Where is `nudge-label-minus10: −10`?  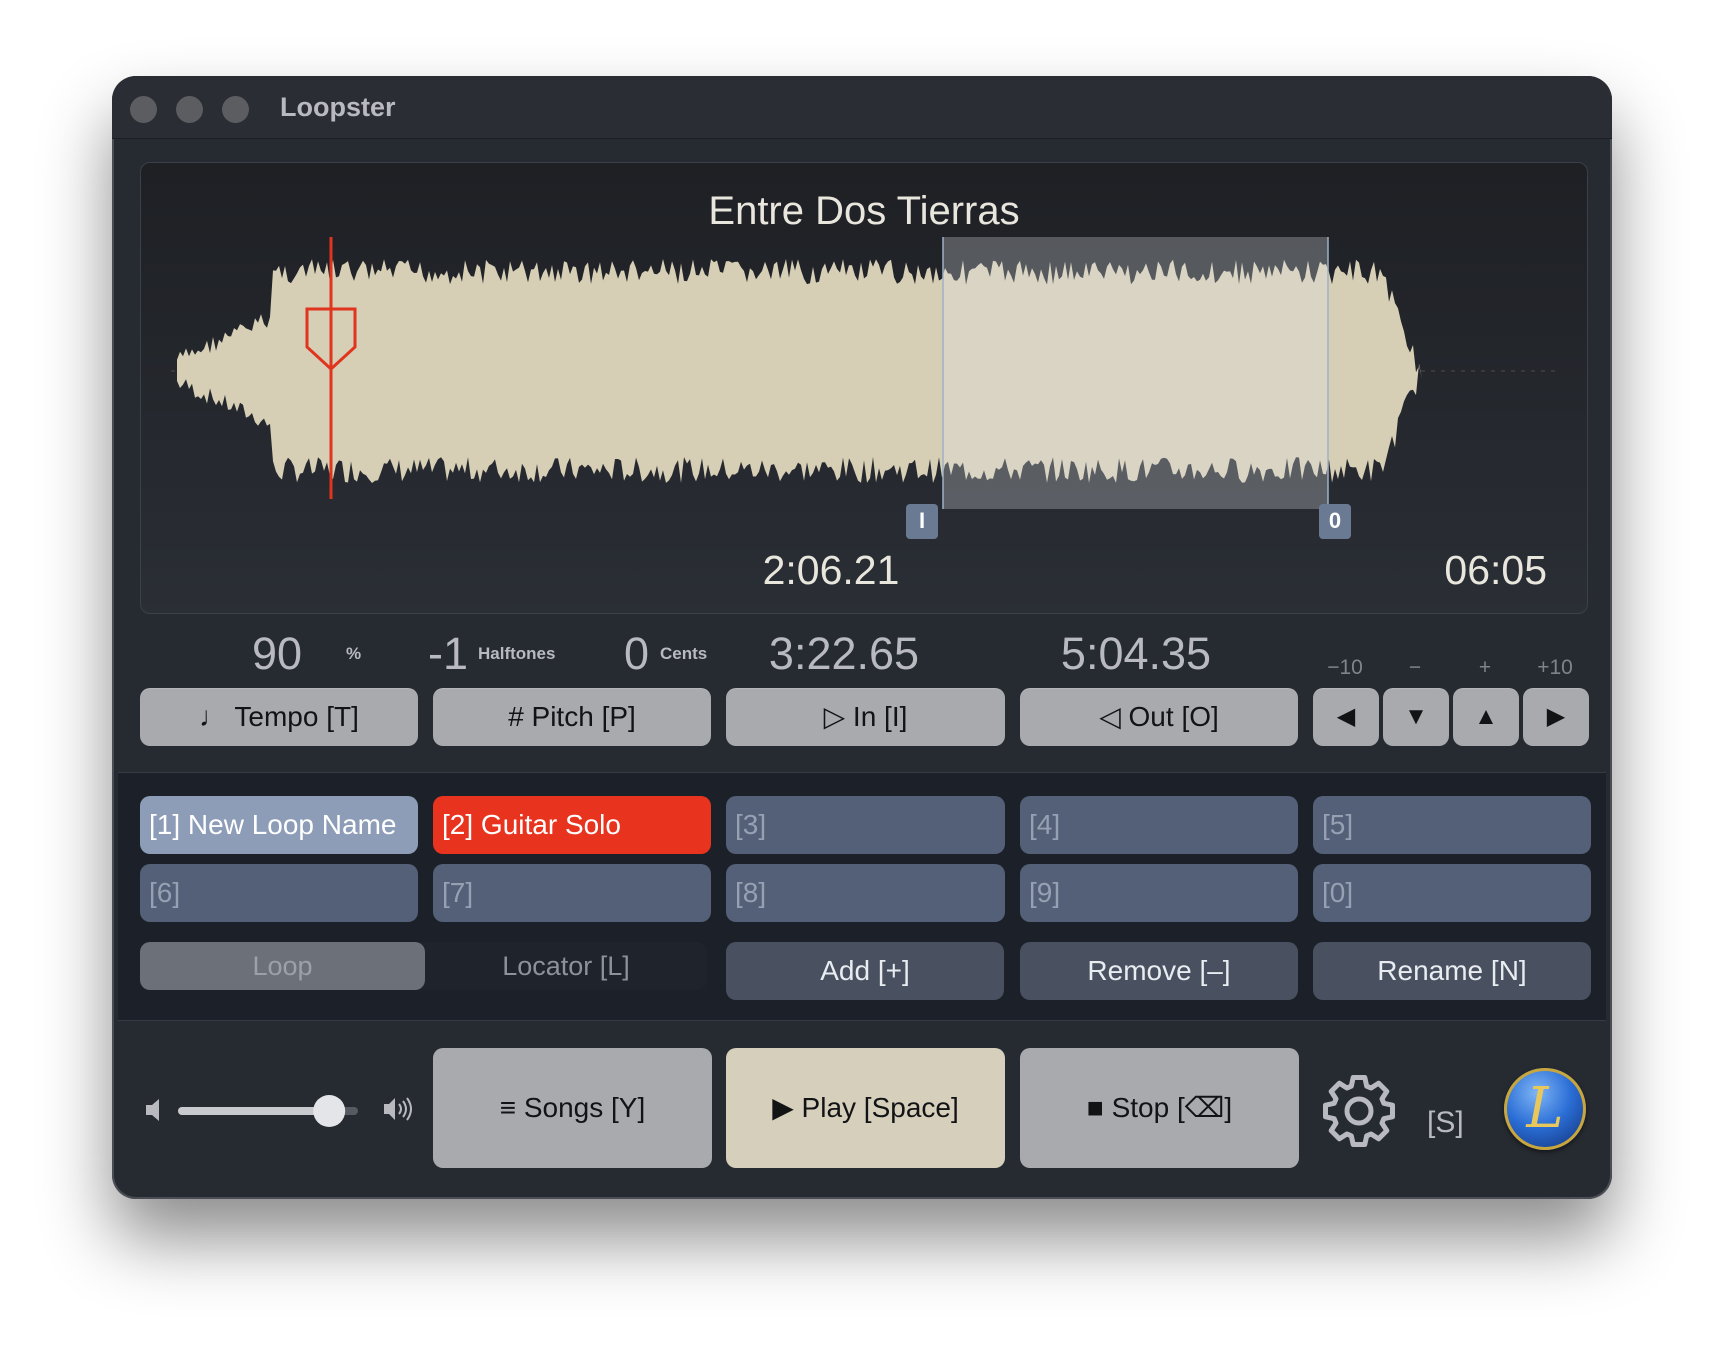 nudge-label-minus10: −10 is located at coordinates (1345, 667).